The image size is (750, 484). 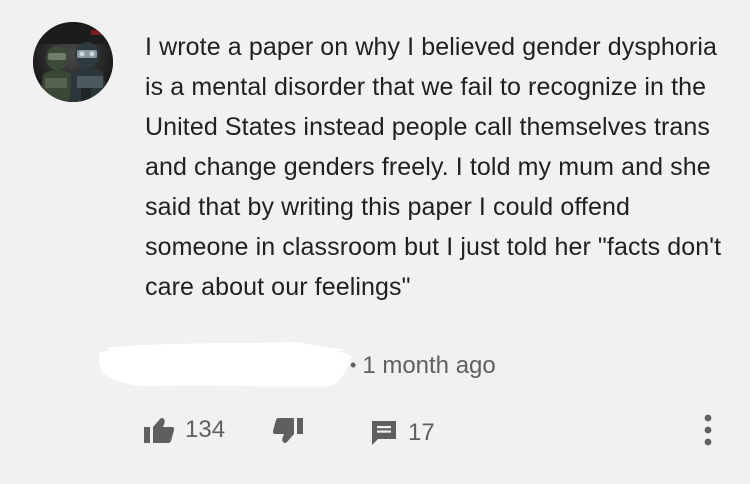 I want to click on more-options-button, so click(x=708, y=430).